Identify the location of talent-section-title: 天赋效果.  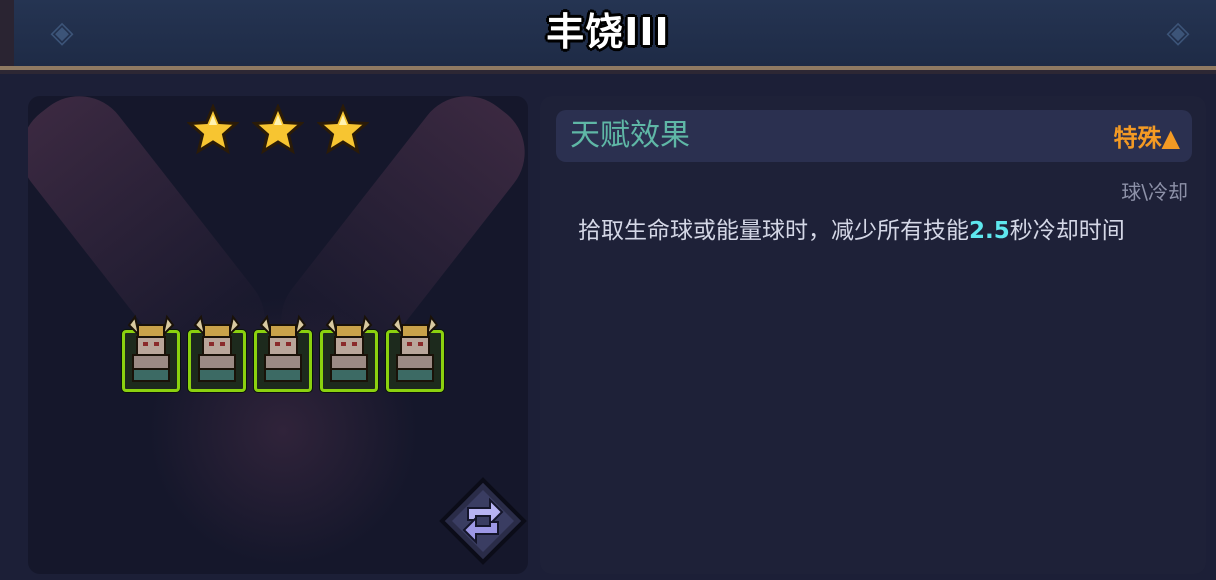
(630, 135).